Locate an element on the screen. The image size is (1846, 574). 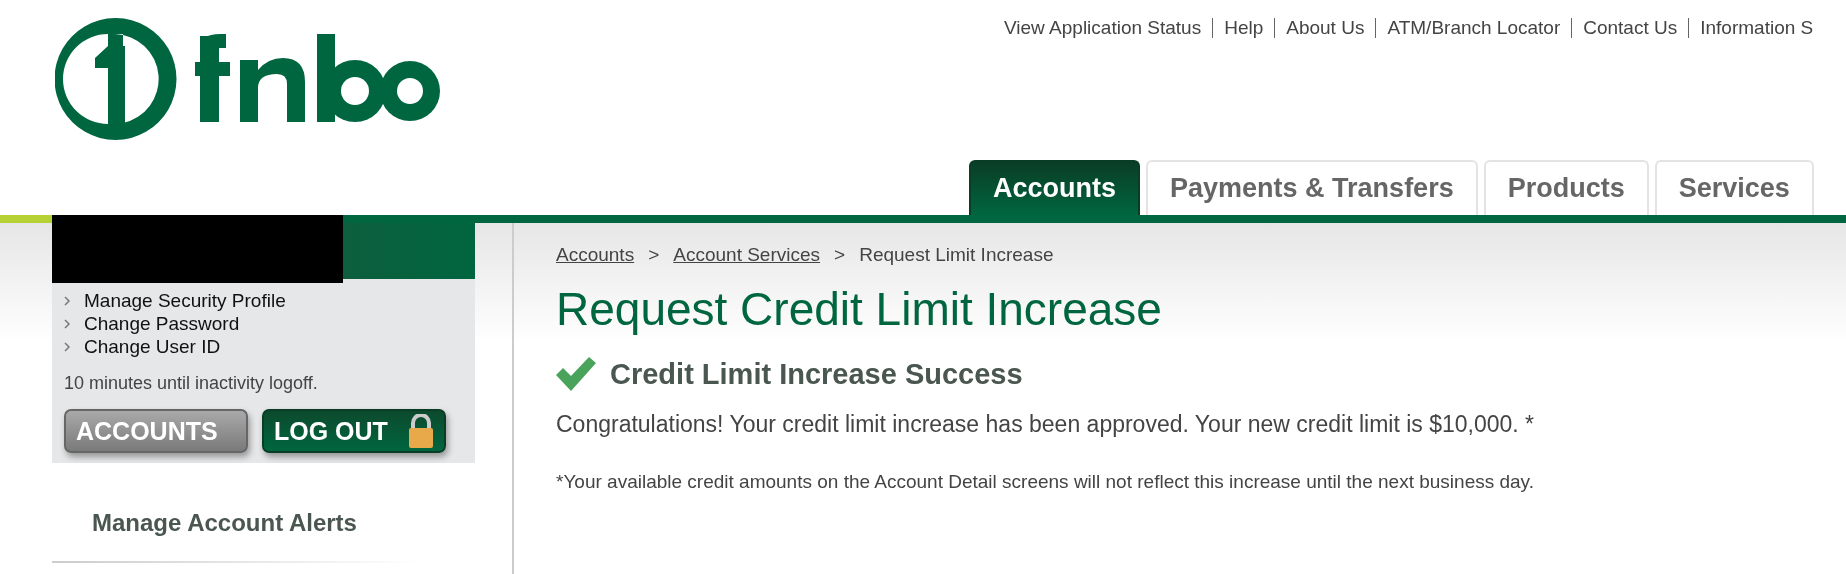
accent-strip is located at coordinates (26, 219).